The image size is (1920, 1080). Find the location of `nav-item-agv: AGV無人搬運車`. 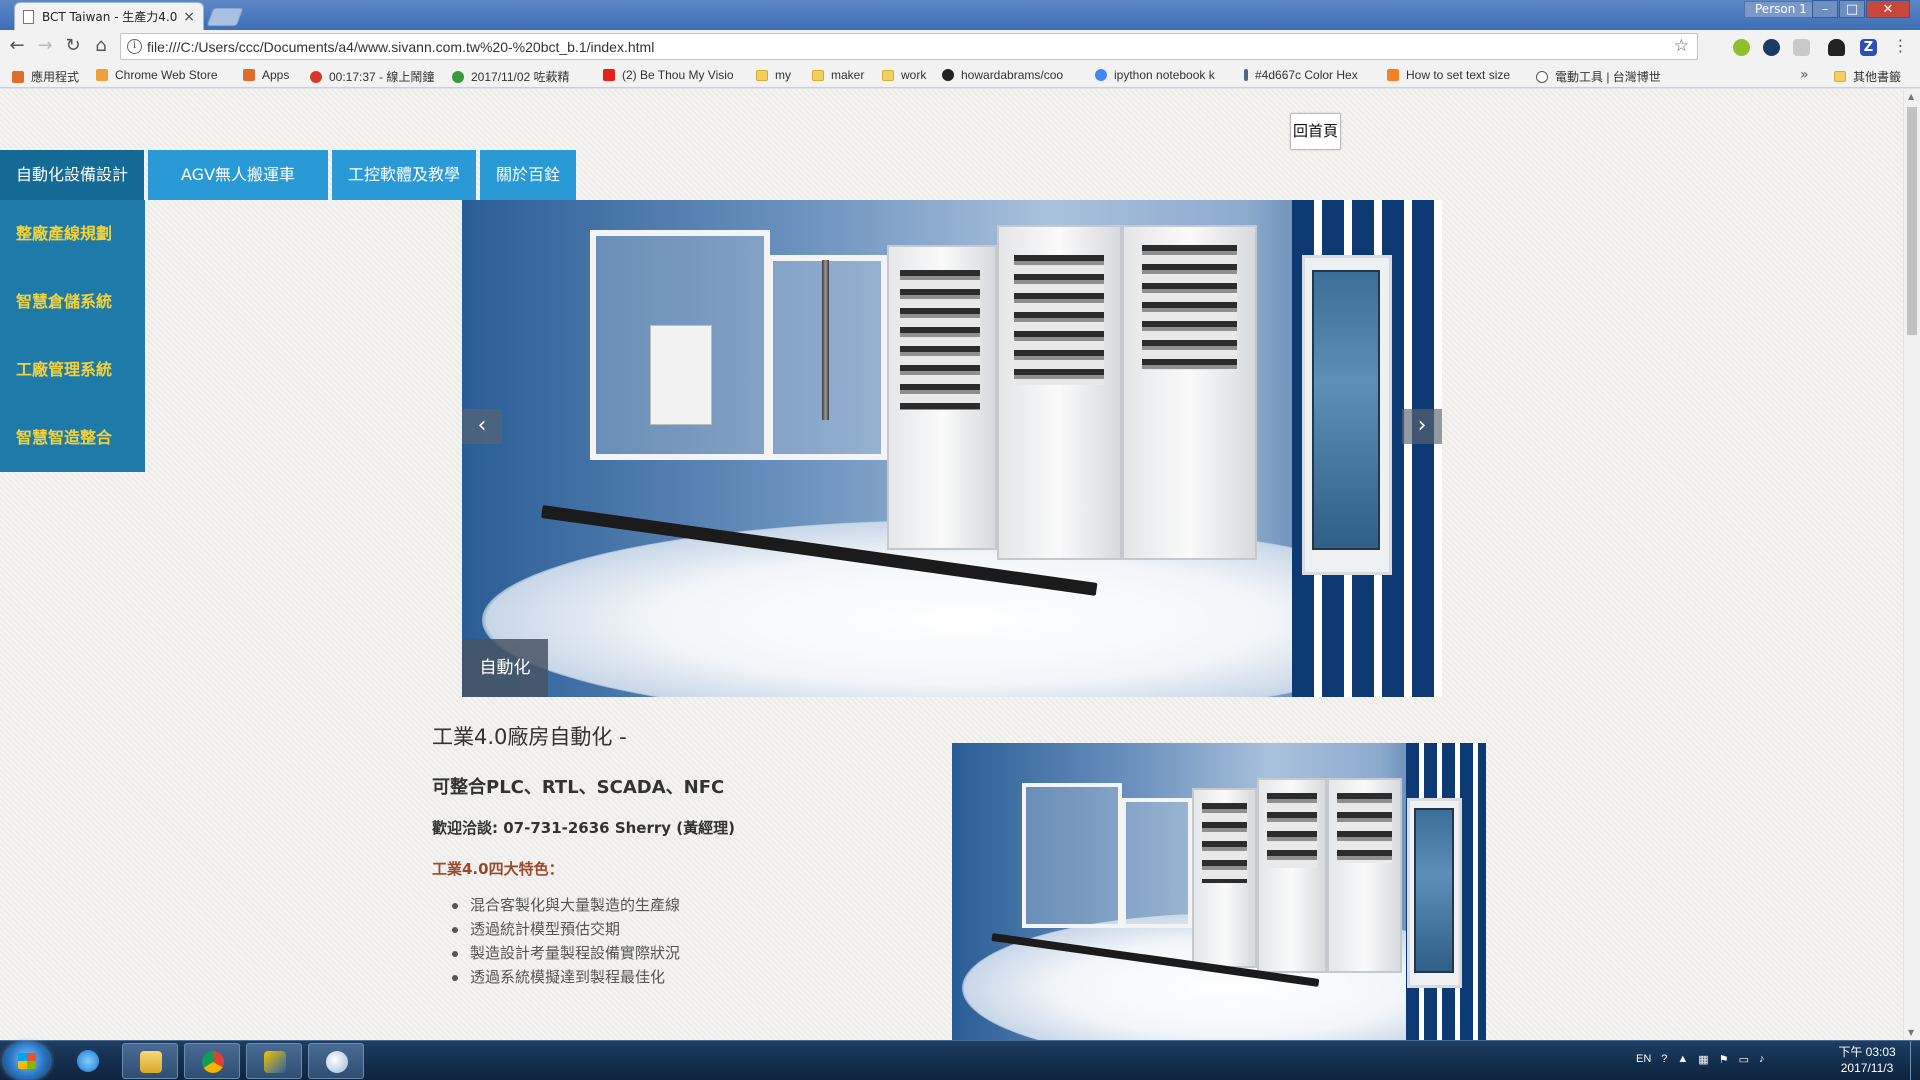

nav-item-agv: AGV無人搬運車 is located at coordinates (238, 175).